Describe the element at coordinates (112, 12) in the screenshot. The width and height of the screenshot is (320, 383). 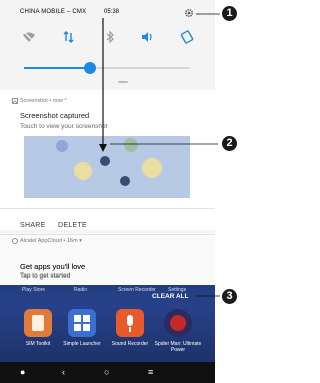
I see `status-time: 05:38` at that location.